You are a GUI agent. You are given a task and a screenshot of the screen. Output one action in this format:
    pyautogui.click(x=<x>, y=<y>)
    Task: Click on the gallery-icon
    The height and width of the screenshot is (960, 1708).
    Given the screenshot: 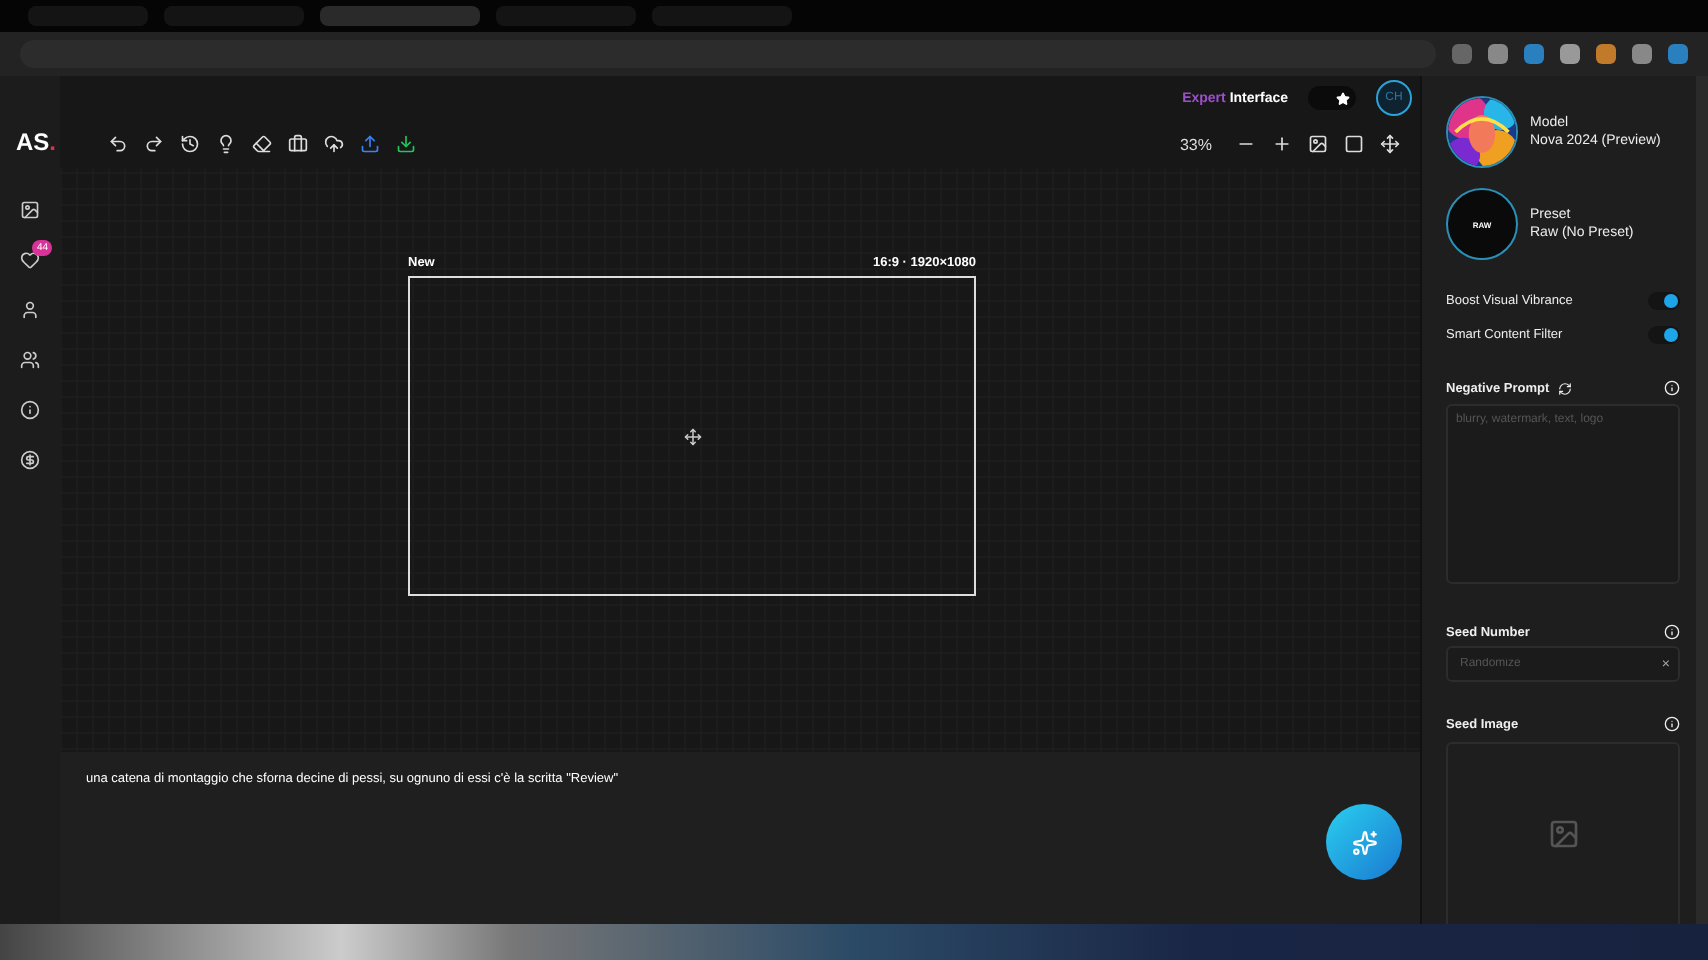 What is the action you would take?
    pyautogui.click(x=30, y=210)
    